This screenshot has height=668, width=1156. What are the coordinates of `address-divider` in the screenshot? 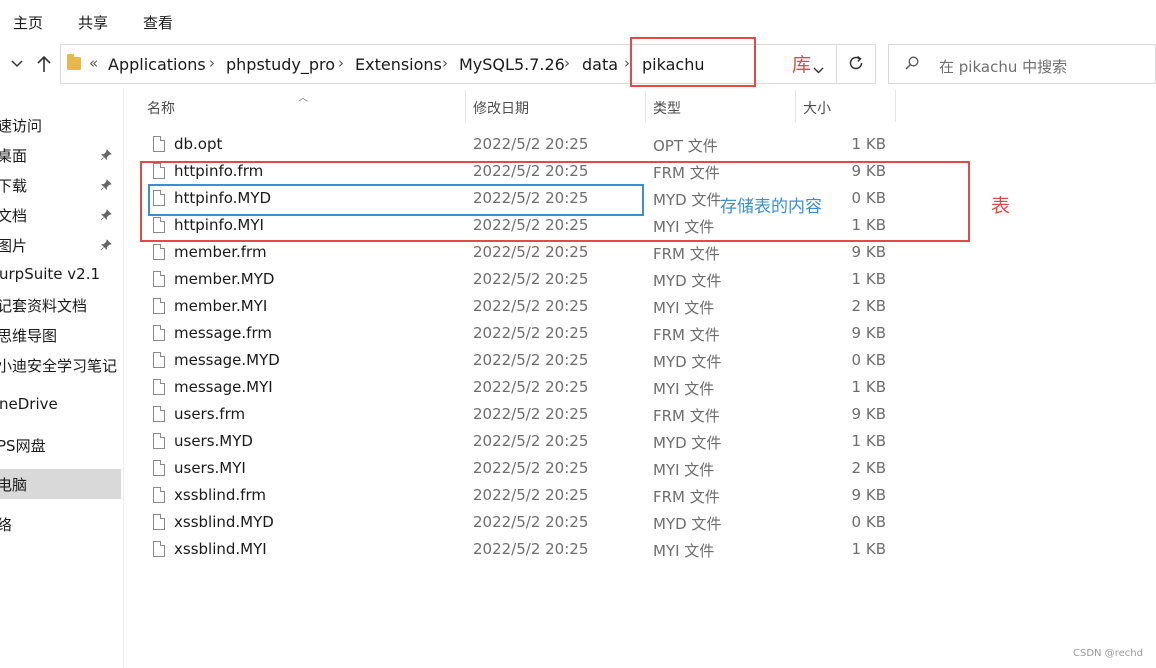 It's located at (836, 64).